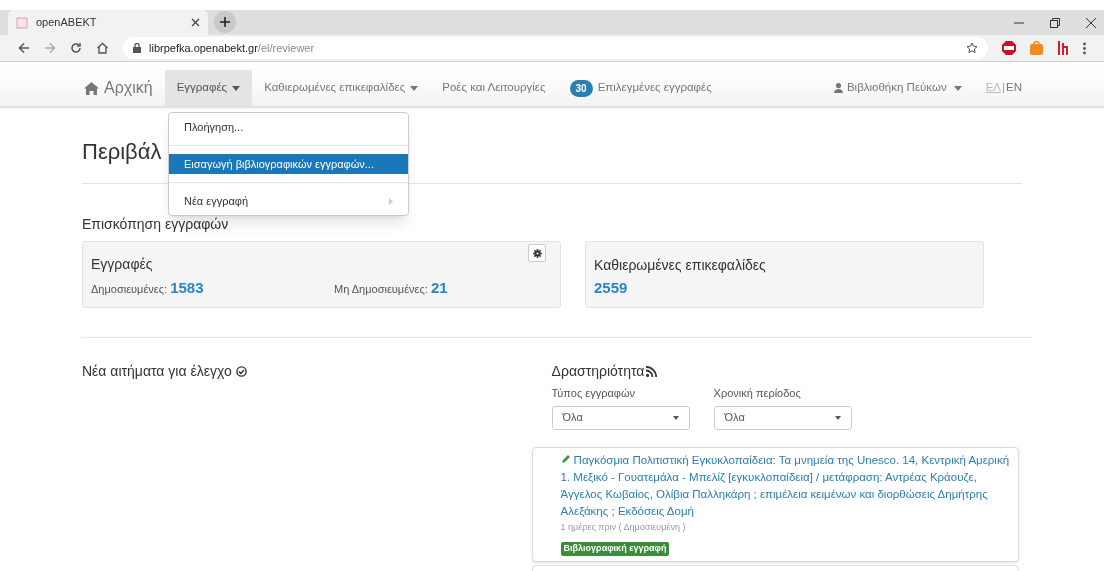 This screenshot has width=1104, height=571. What do you see at coordinates (76, 48) in the screenshot?
I see `reload-icon` at bounding box center [76, 48].